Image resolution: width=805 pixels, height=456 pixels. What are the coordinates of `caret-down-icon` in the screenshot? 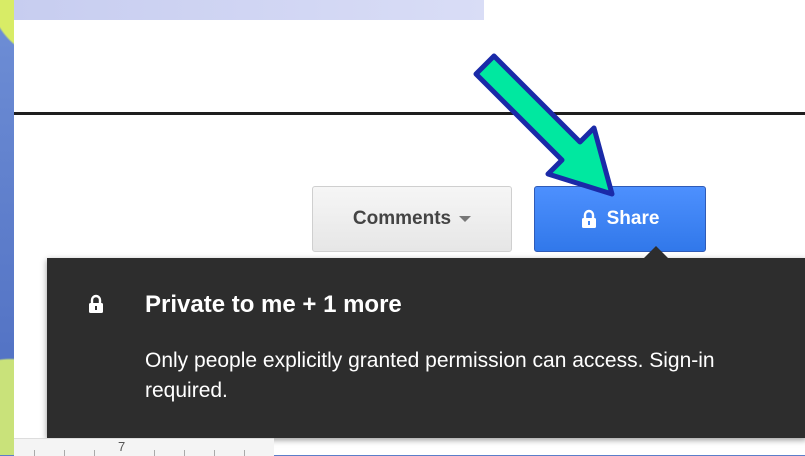 It's located at (465, 219).